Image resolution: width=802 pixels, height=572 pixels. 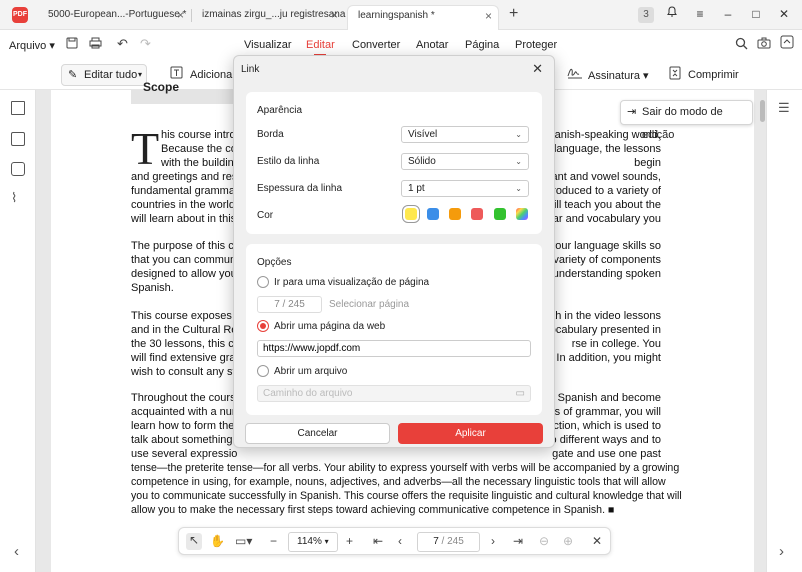 I want to click on apply-button: Aplicar, so click(x=470, y=433).